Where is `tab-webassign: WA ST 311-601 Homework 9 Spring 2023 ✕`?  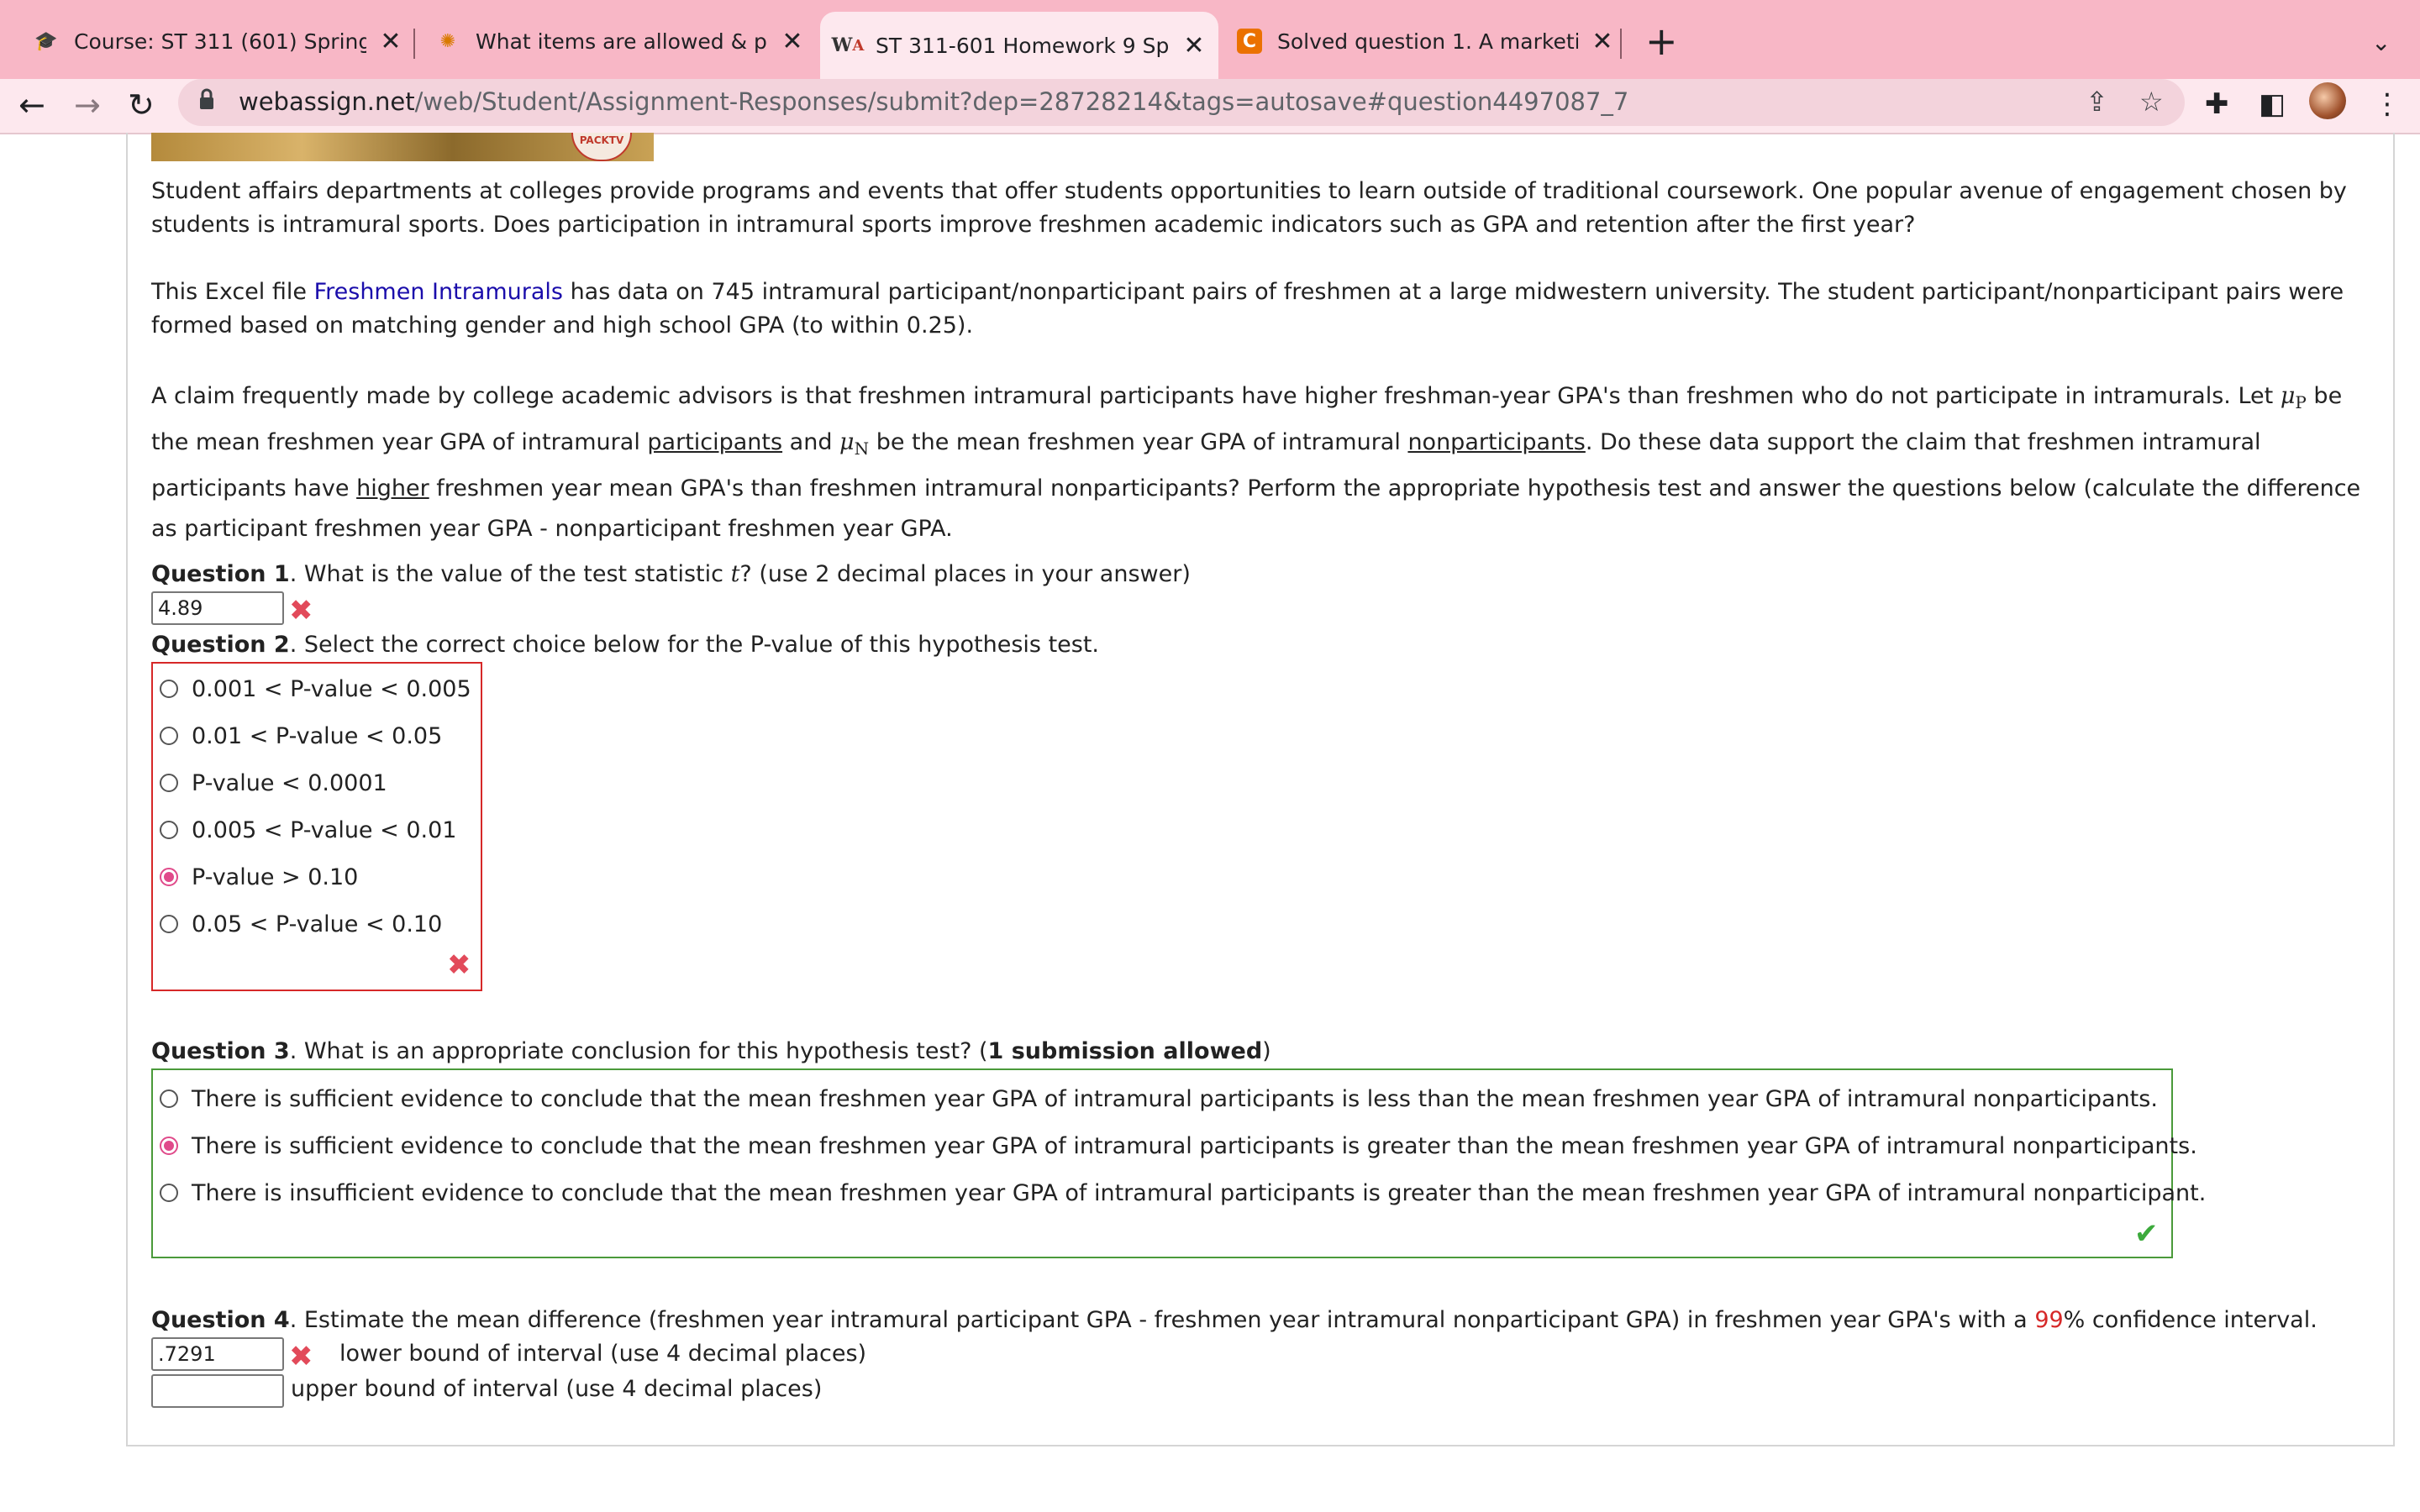 tab-webassign: WA ST 311-601 Homework 9 Spring 2023 ✕ is located at coordinates (1019, 45).